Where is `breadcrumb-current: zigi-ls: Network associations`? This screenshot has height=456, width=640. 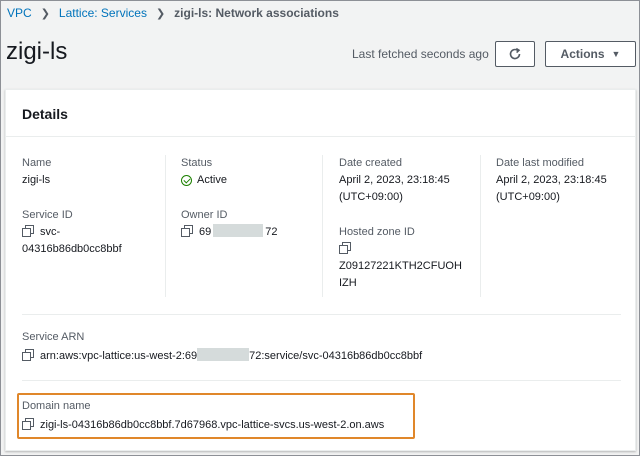
breadcrumb-current: zigi-ls: Network associations is located at coordinates (256, 13).